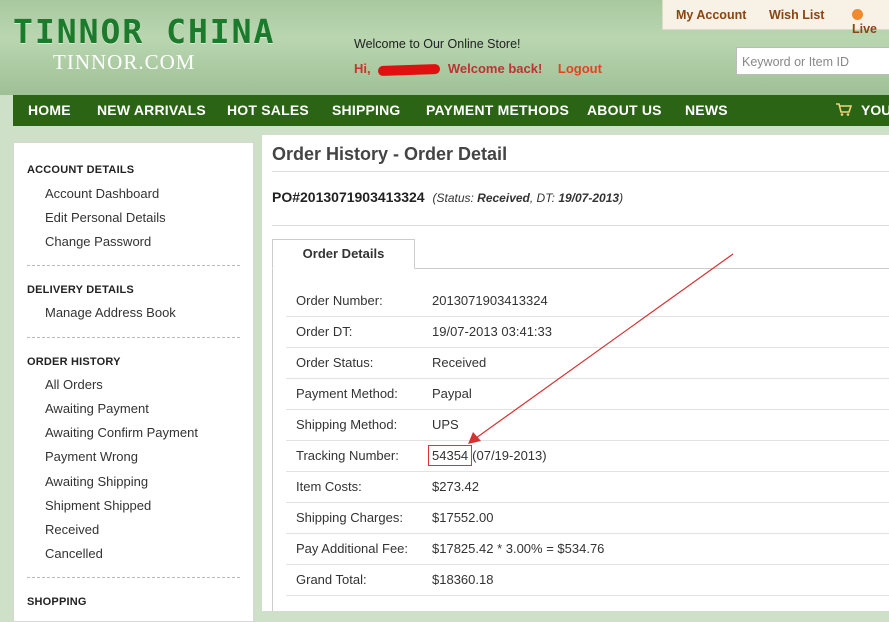 The image size is (889, 622). Describe the element at coordinates (492, 331) in the screenshot. I see `detail-value: 19/07-2013 03:41:33` at that location.